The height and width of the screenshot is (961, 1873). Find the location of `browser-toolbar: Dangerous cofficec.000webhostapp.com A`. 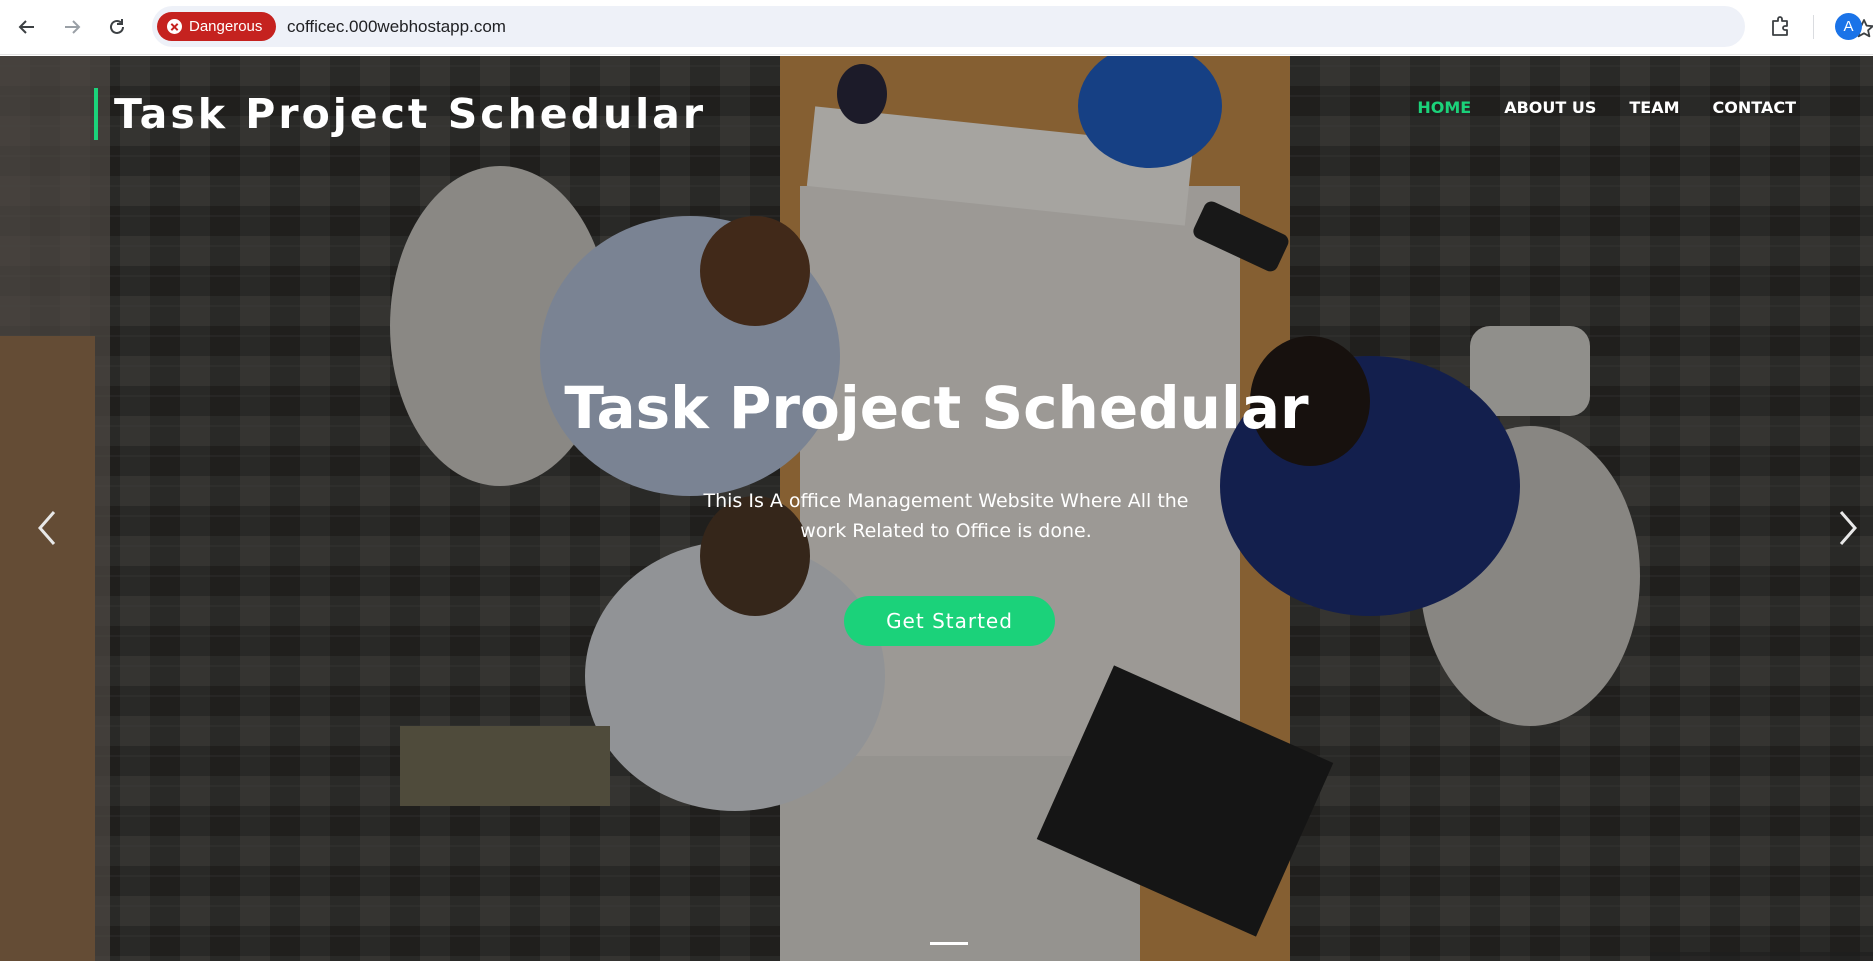

browser-toolbar: Dangerous cofficec.000webhostapp.com A is located at coordinates (936, 27).